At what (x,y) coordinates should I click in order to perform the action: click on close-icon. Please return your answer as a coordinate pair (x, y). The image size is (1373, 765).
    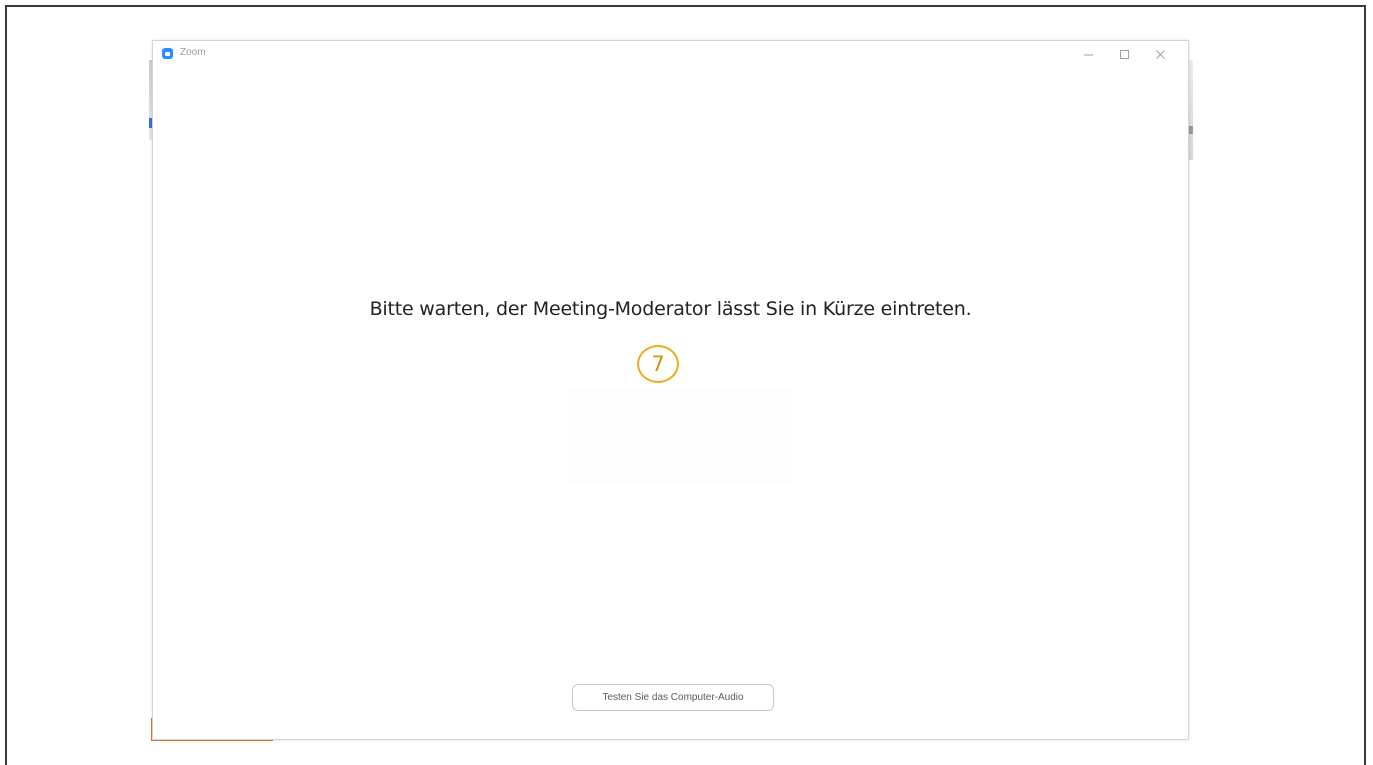
    Looking at the image, I should click on (1160, 54).